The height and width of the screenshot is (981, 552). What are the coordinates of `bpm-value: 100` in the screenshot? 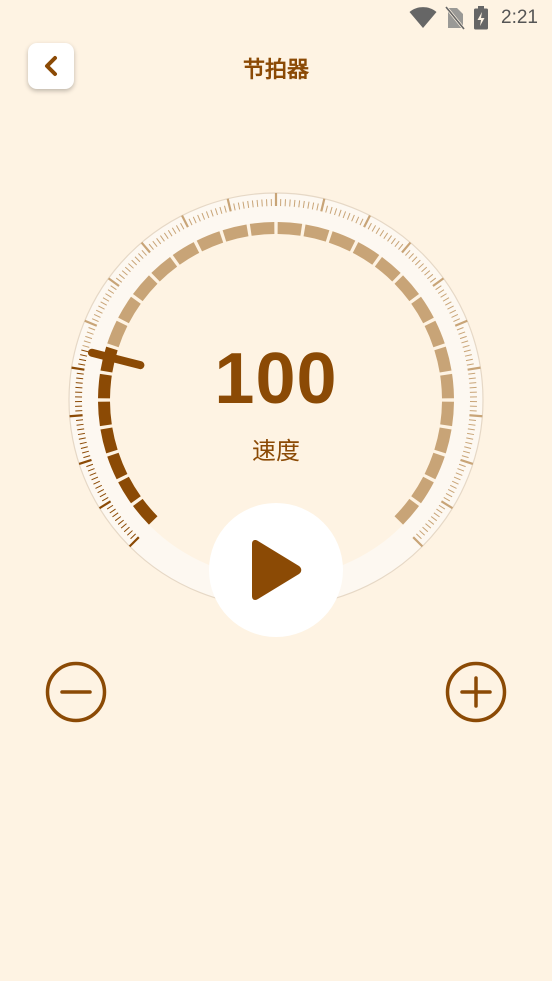 It's located at (276, 379).